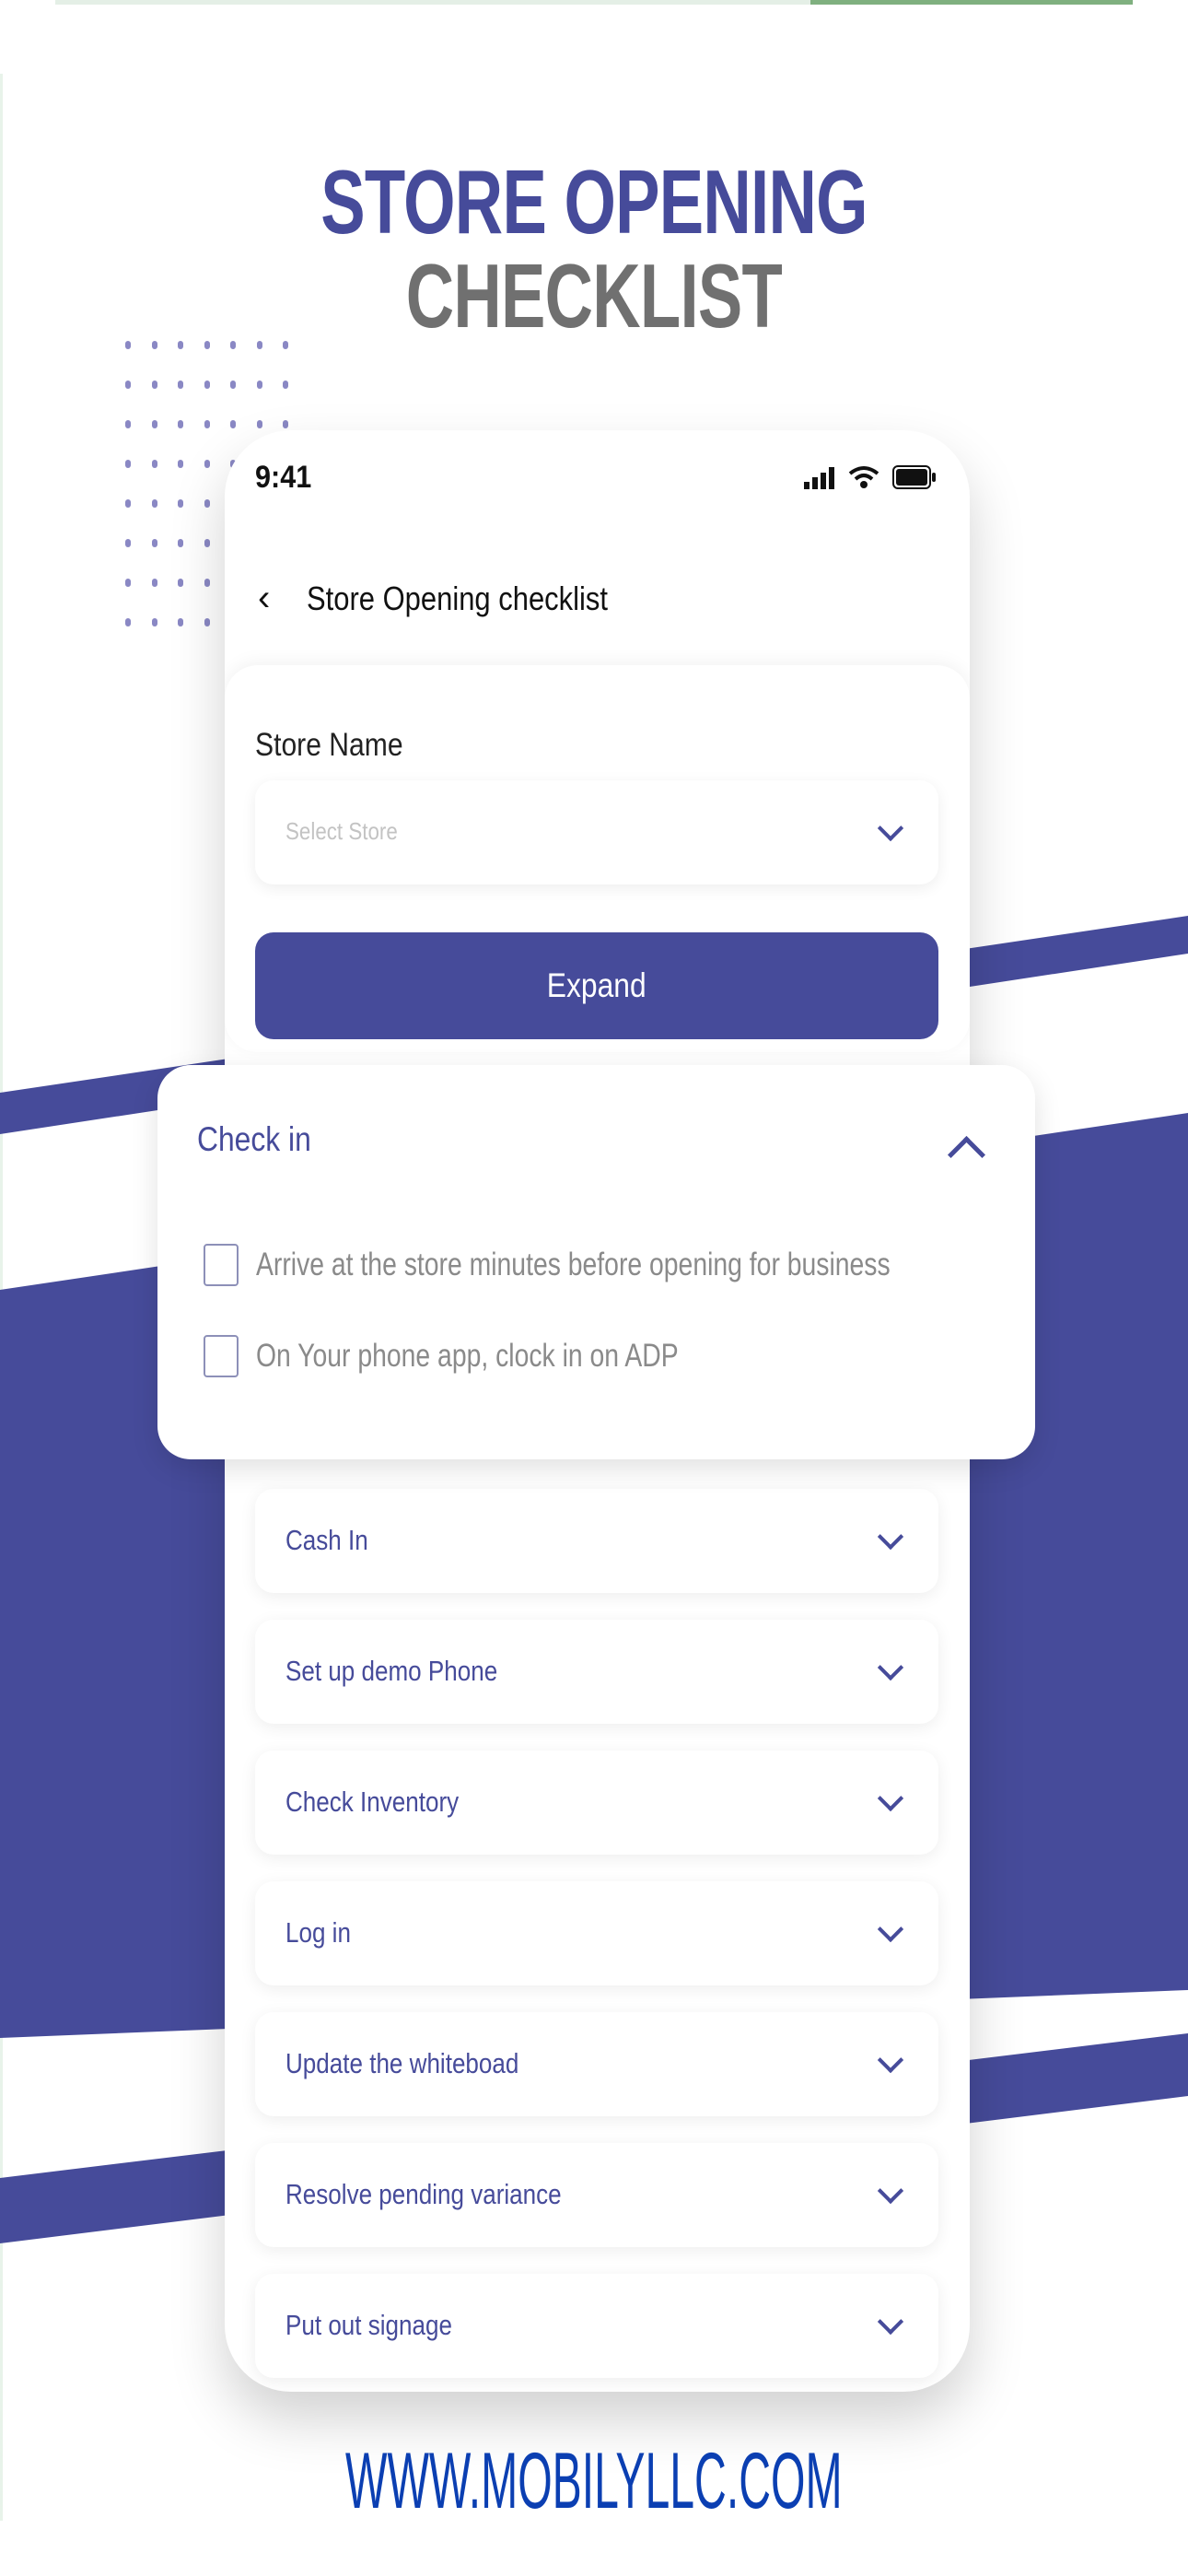 Image resolution: width=1188 pixels, height=2576 pixels. What do you see at coordinates (594, 295) in the screenshot?
I see `promo-title-line2: CHECKLIST` at bounding box center [594, 295].